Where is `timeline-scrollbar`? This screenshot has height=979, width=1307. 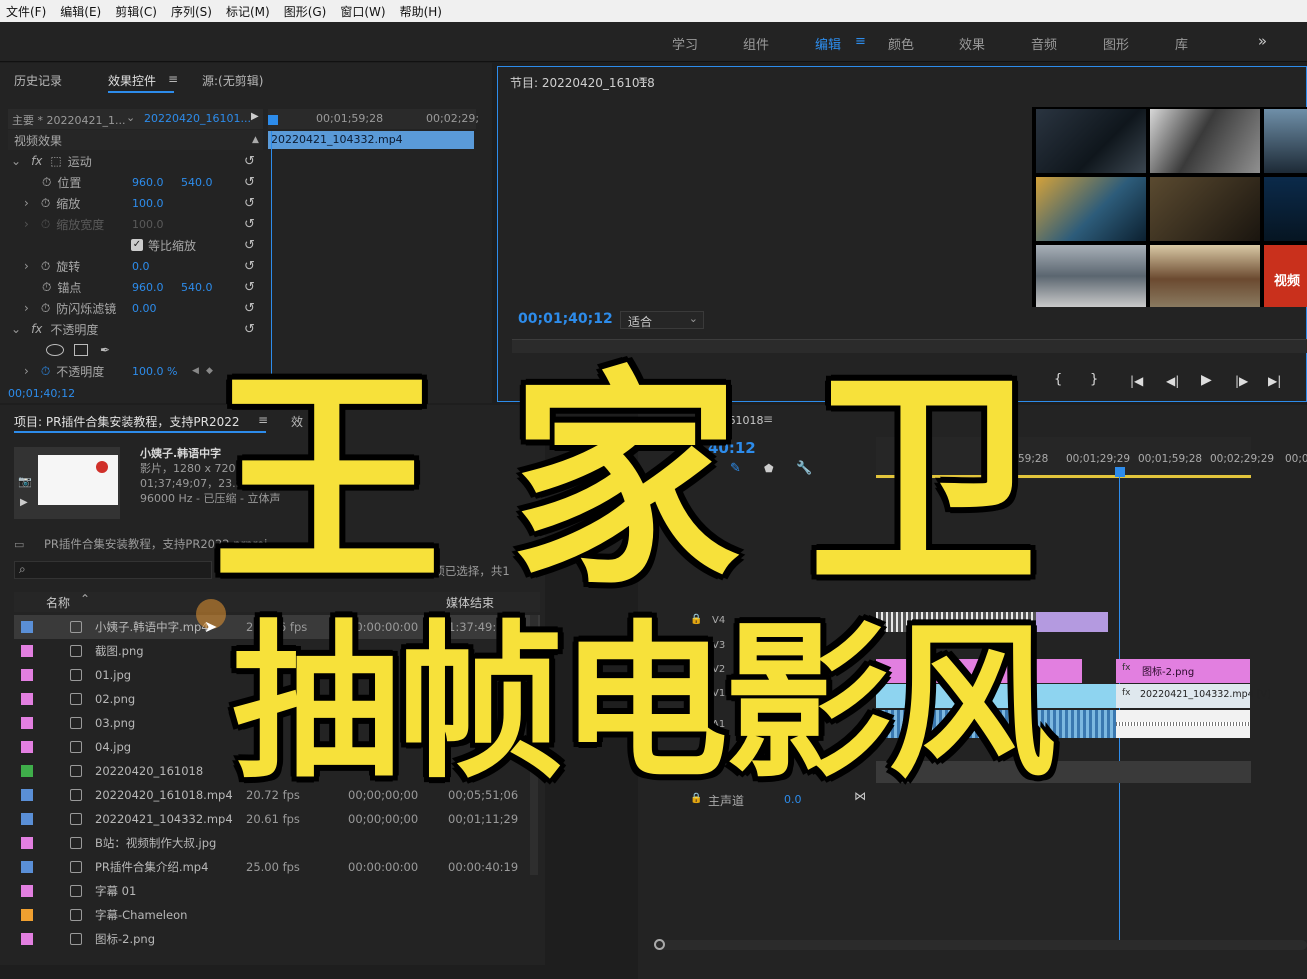
timeline-scrollbar is located at coordinates (980, 944).